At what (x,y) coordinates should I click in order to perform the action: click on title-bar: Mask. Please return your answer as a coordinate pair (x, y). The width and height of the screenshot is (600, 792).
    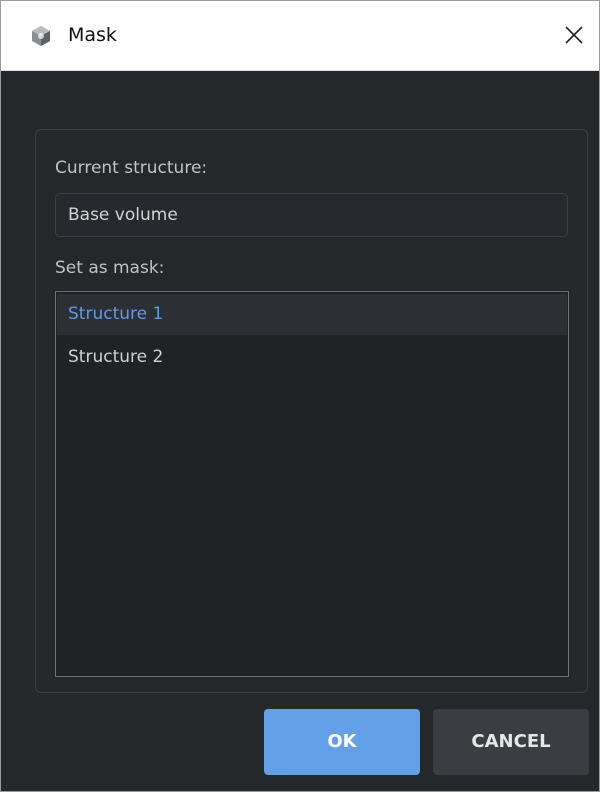
    Looking at the image, I should click on (300, 36).